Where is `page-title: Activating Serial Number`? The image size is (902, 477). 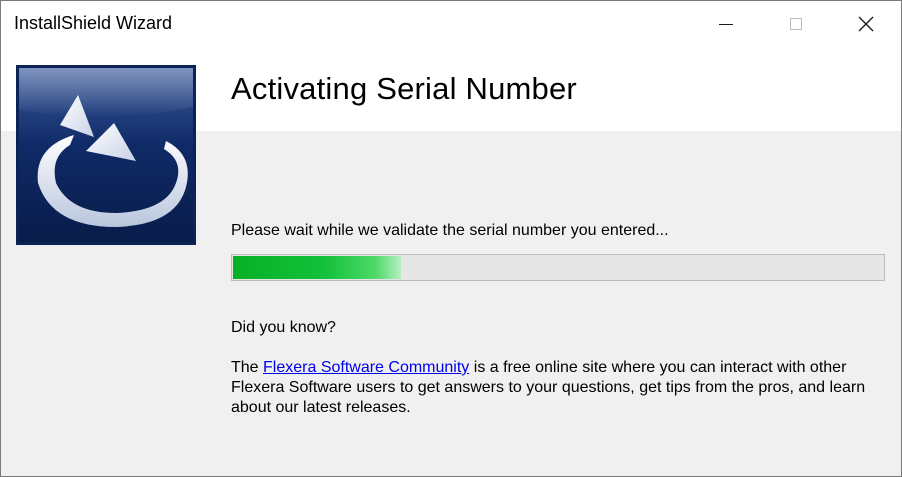 page-title: Activating Serial Number is located at coordinates (404, 88).